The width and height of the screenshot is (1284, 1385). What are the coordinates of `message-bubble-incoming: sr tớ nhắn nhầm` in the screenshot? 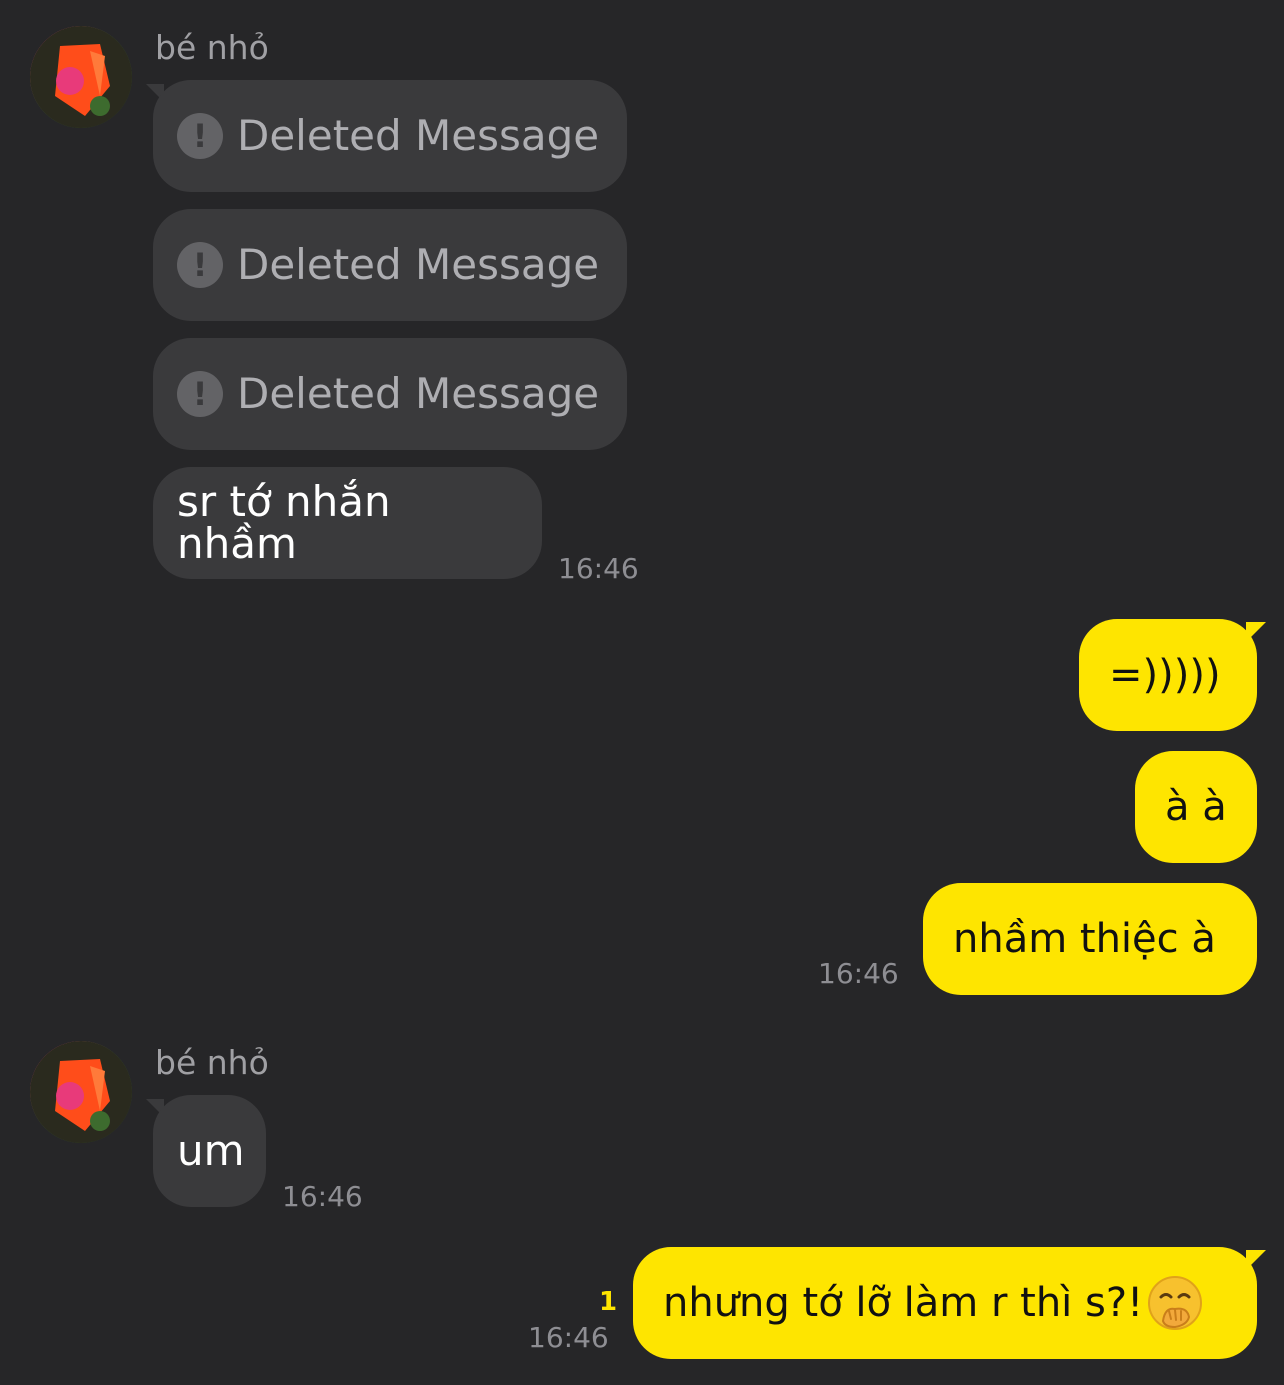 It's located at (347, 523).